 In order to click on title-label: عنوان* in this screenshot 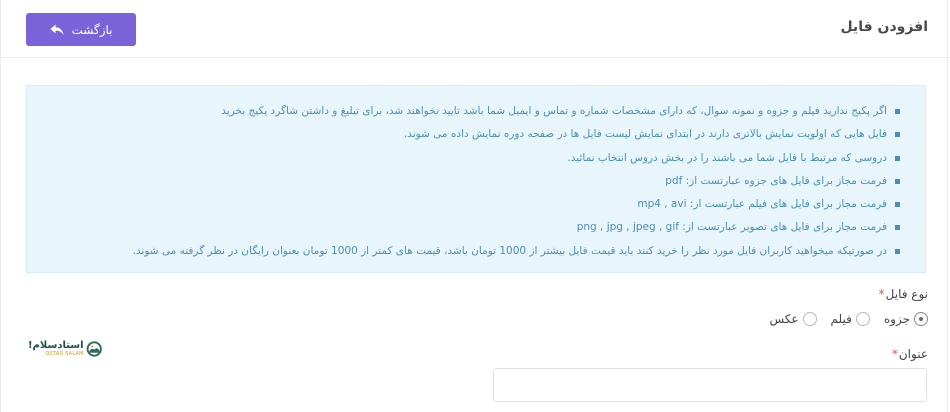, I will do `click(910, 354)`.